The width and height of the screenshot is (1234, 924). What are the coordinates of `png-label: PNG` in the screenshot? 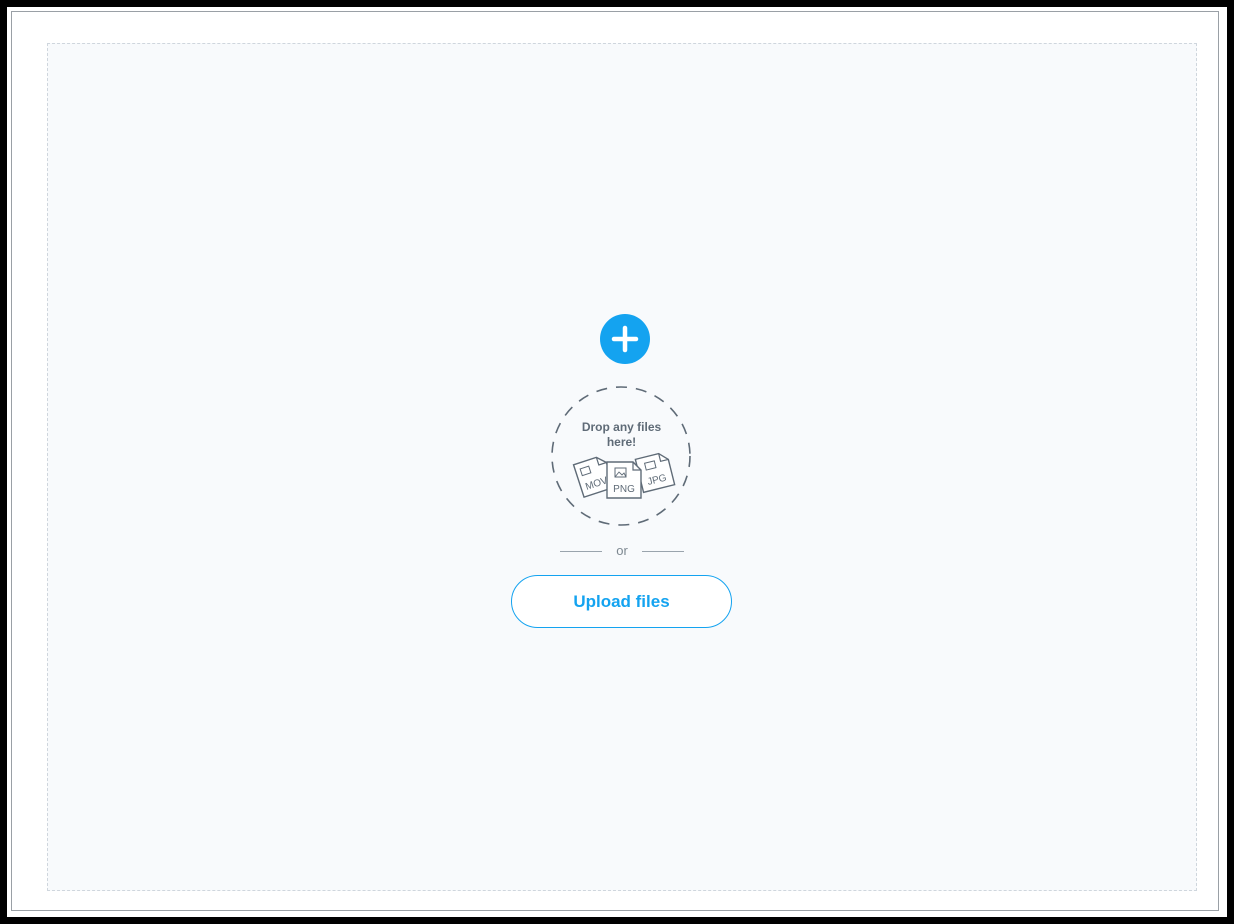 It's located at (624, 489).